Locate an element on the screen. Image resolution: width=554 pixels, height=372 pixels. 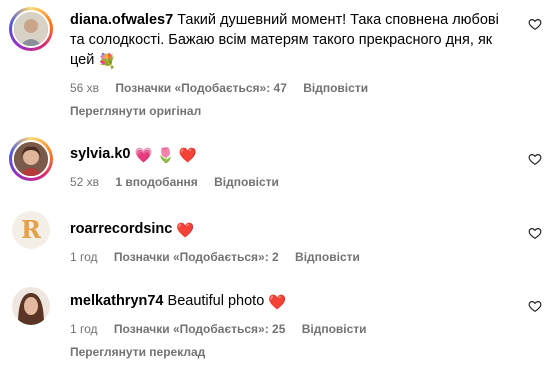
comment-text: Beautiful photo is located at coordinates (216, 301).